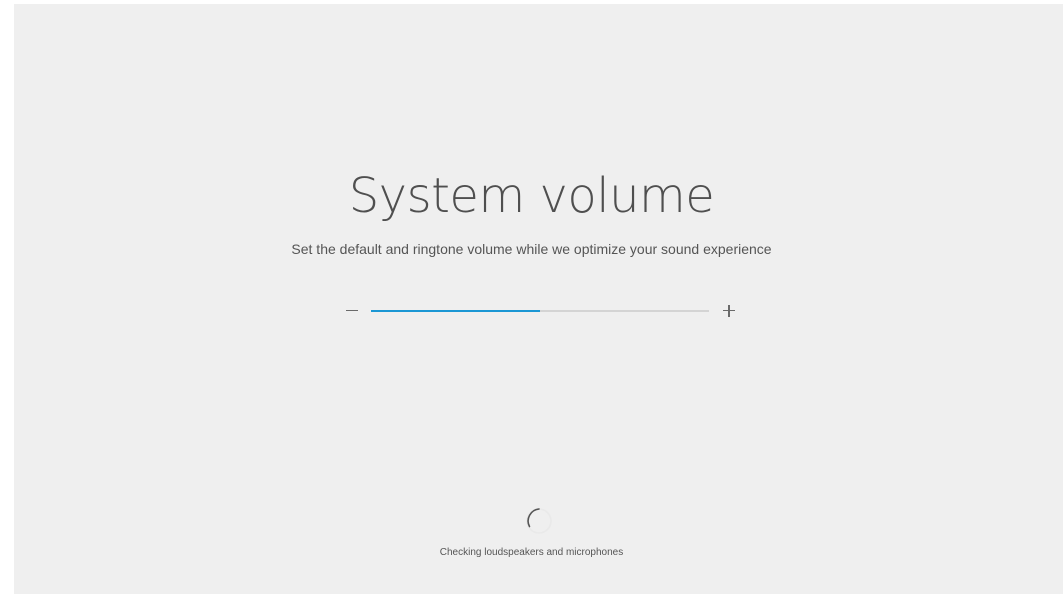  What do you see at coordinates (531, 552) in the screenshot?
I see `status-text: Checking loudspeakers and microphones` at bounding box center [531, 552].